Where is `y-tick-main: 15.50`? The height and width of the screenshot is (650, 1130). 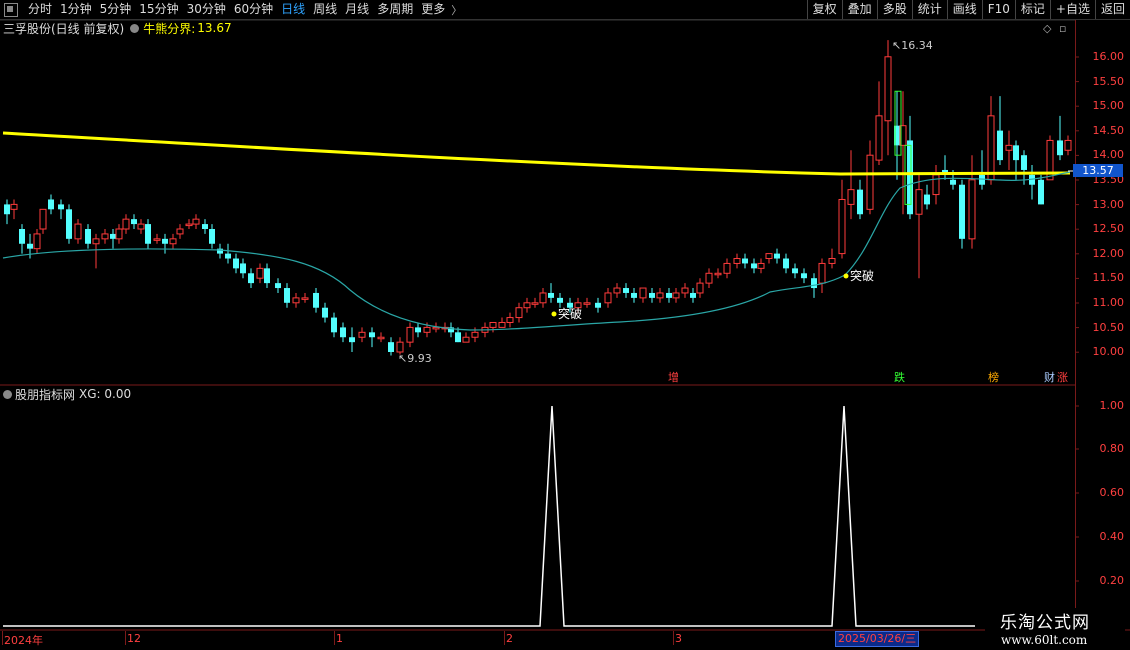
y-tick-main: 15.50 is located at coordinates (1108, 81).